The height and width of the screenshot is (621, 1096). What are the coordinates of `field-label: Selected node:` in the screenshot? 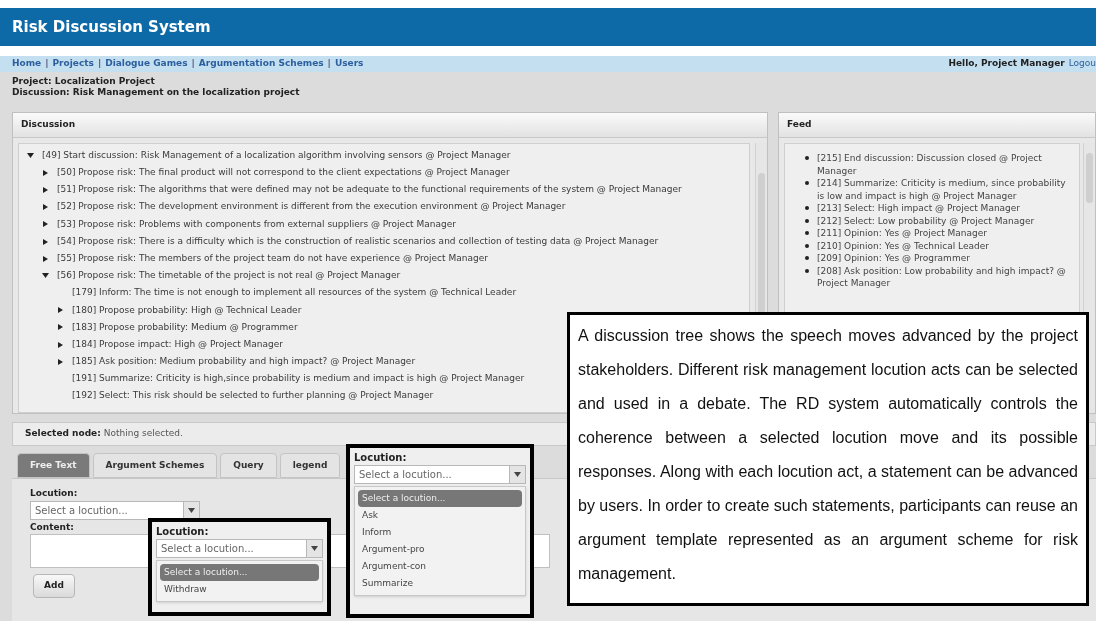 It's located at (63, 434).